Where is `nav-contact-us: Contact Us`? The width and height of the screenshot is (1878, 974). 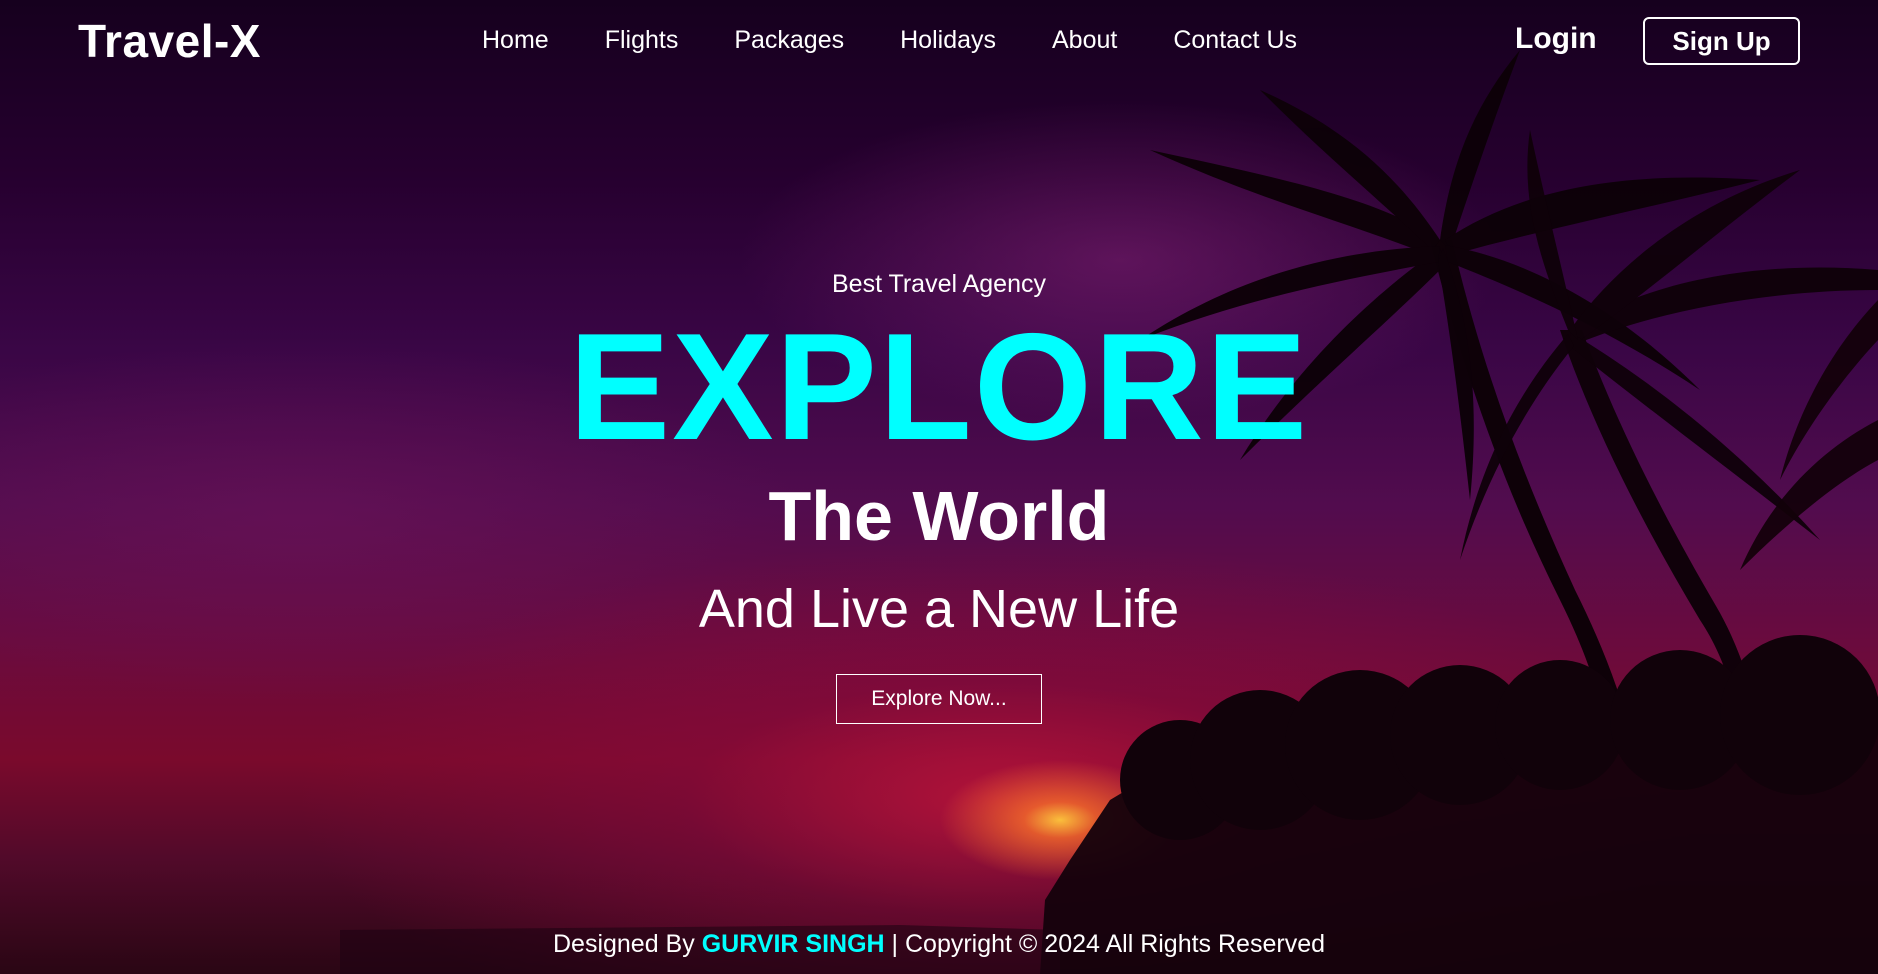 nav-contact-us: Contact Us is located at coordinates (1235, 40).